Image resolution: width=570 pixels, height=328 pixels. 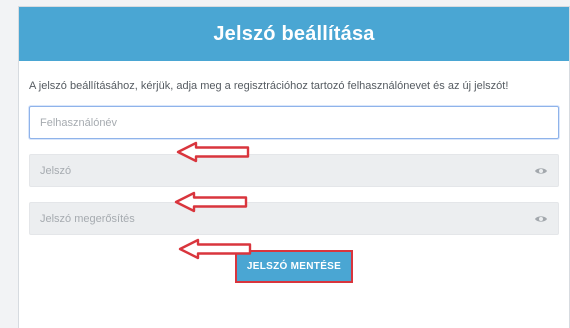 I want to click on password-confirm-input, so click(x=294, y=218).